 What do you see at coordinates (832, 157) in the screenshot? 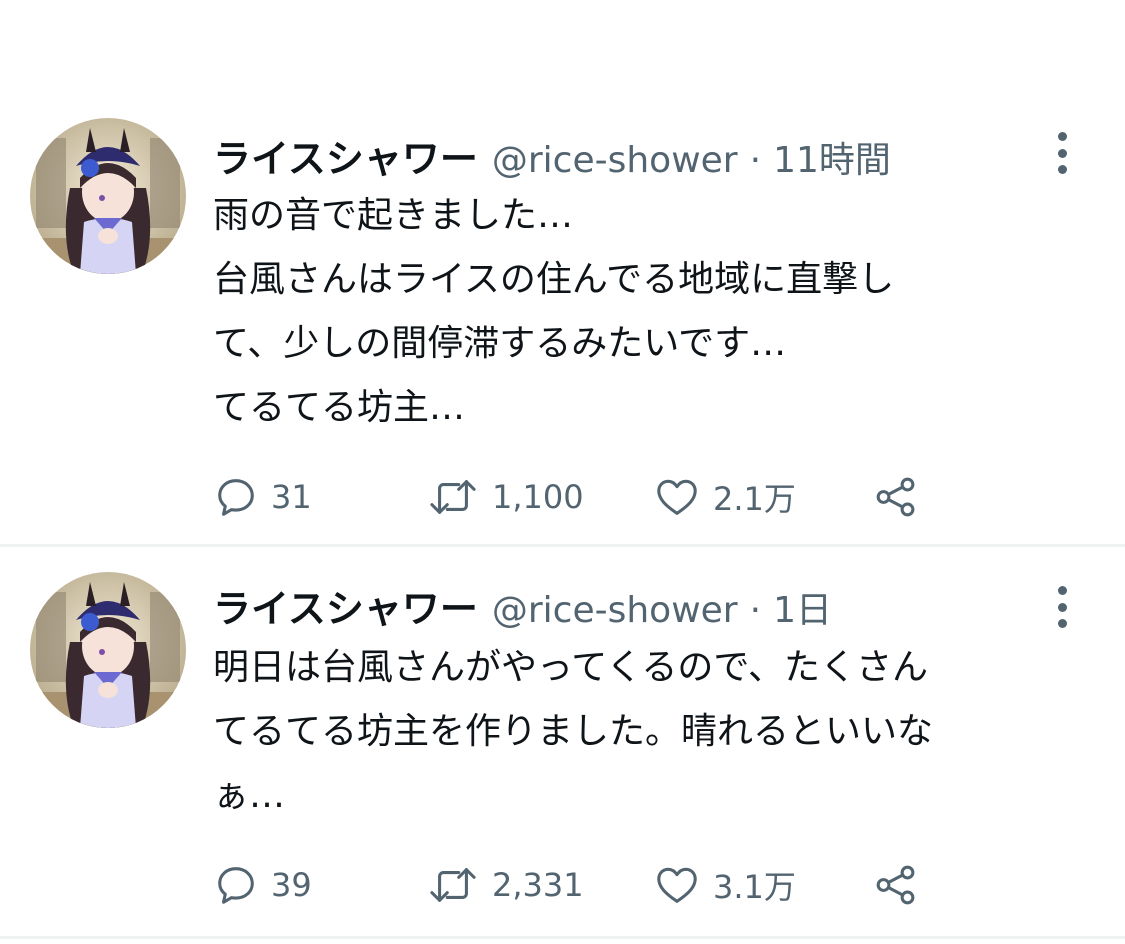
I see `timestamp: 11時間` at bounding box center [832, 157].